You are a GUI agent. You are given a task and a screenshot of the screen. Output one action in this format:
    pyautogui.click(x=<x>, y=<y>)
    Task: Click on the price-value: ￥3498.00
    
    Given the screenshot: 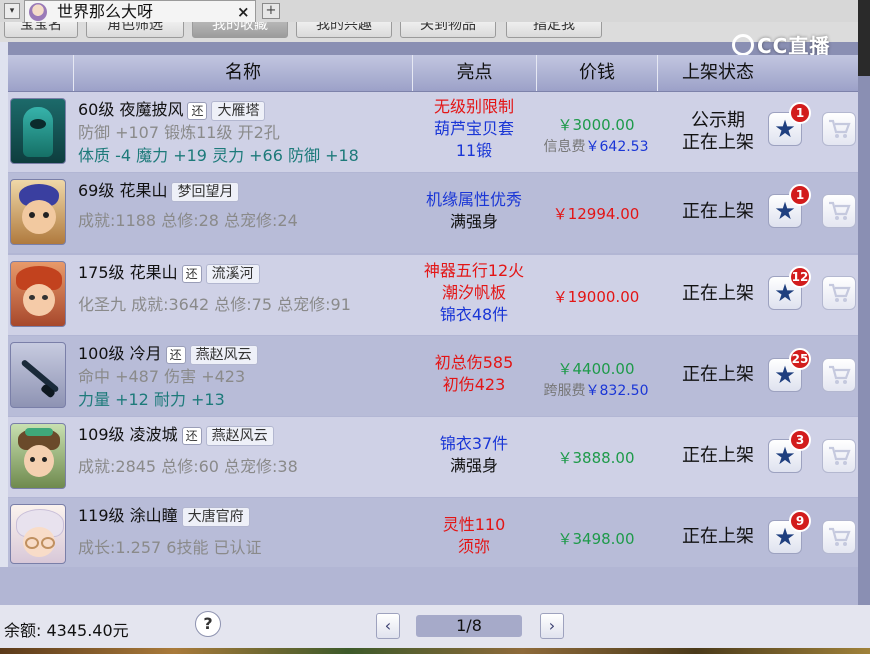 What is the action you would take?
    pyautogui.click(x=596, y=539)
    